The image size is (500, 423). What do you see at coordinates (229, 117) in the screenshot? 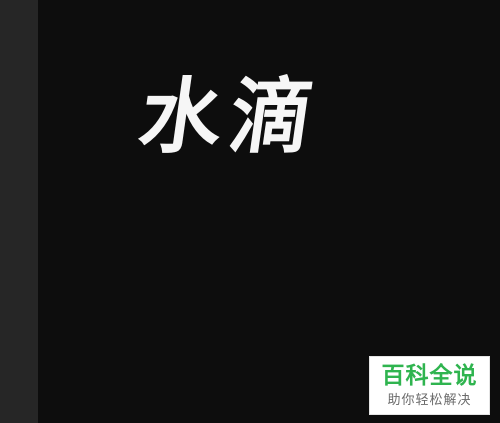
I see `canvas-text-layer: 水滴` at bounding box center [229, 117].